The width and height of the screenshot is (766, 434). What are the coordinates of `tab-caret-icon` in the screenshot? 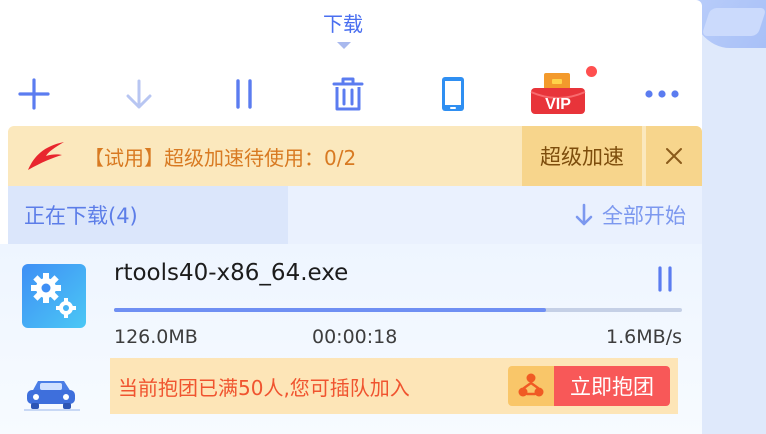 It's located at (344, 45).